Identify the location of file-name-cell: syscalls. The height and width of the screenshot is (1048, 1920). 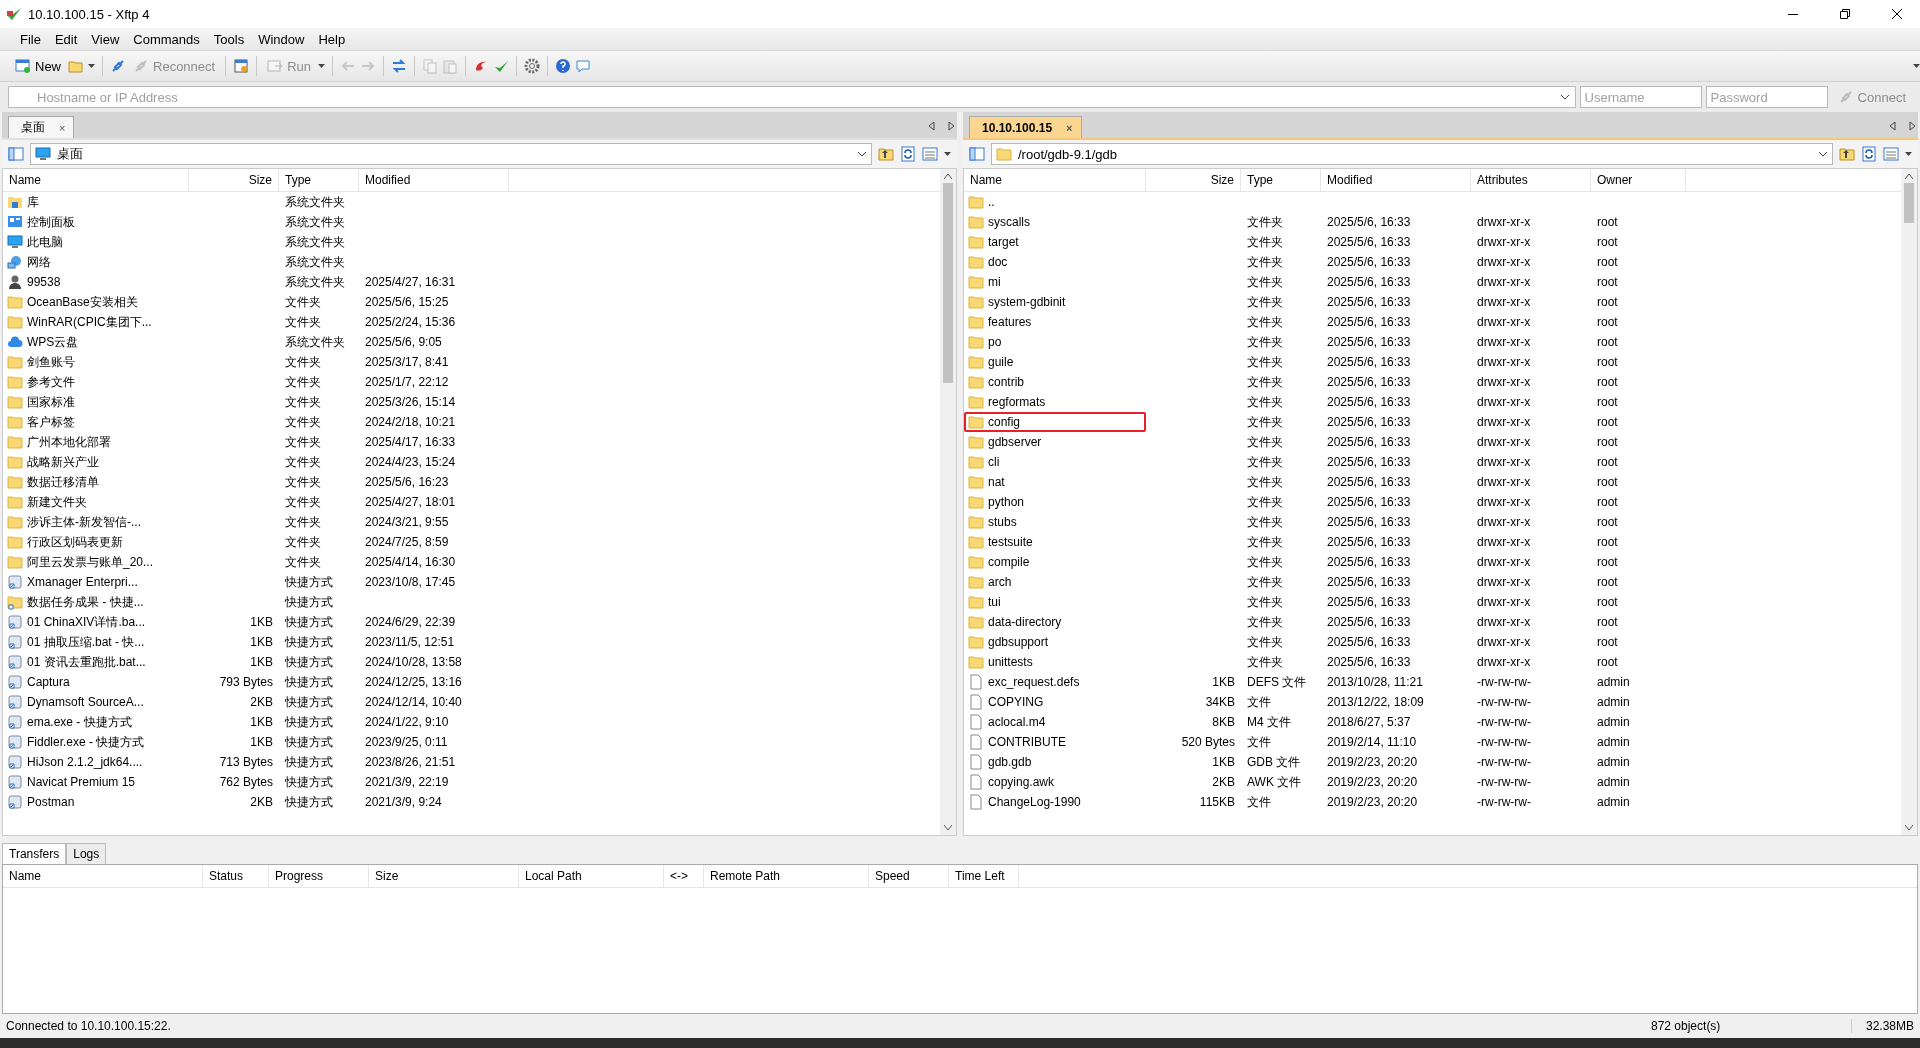
(1055, 222).